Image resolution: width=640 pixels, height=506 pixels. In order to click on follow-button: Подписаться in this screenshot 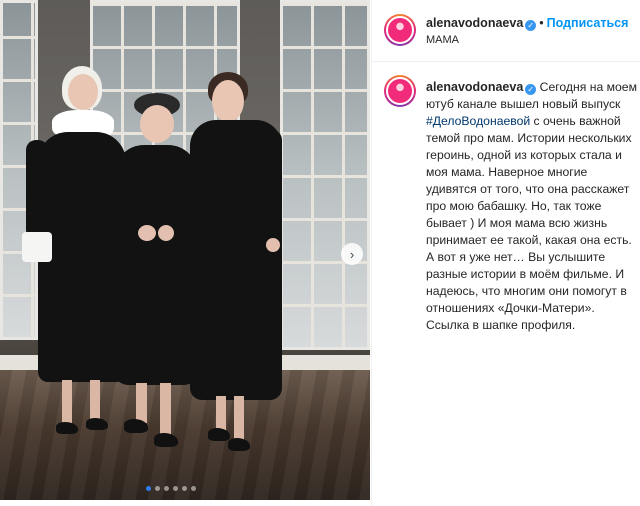, I will do `click(588, 23)`.